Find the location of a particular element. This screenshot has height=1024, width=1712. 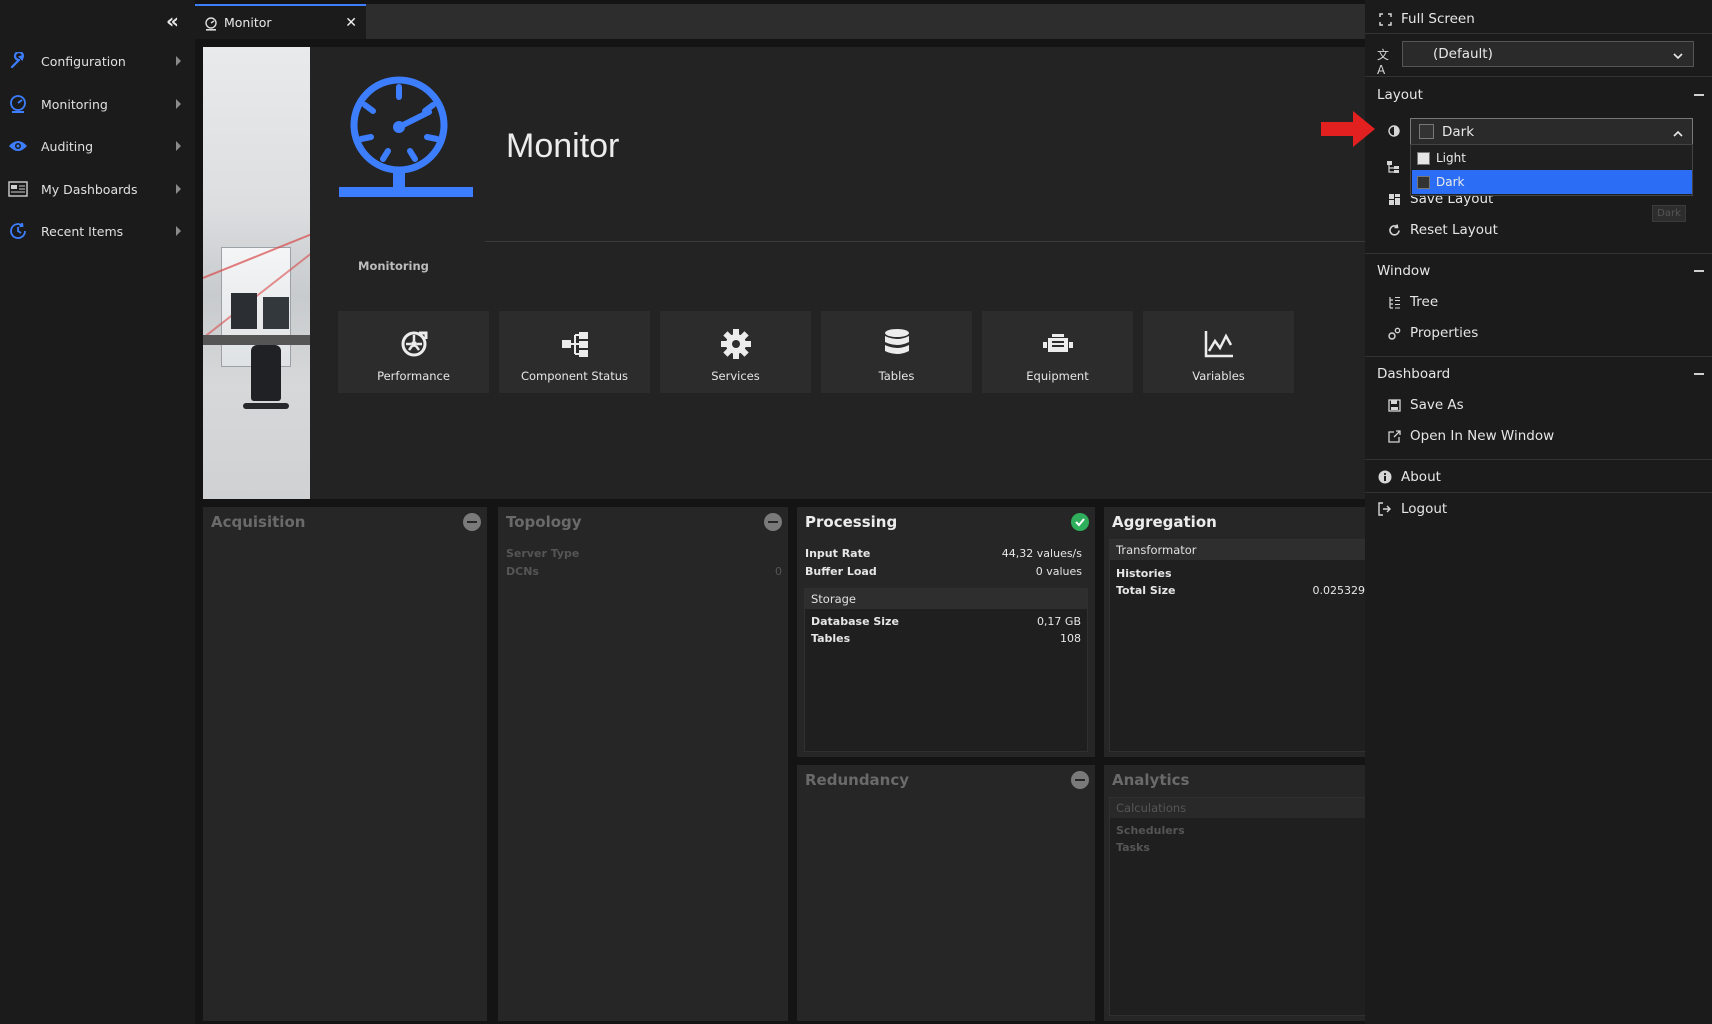

tile-performance: Performance is located at coordinates (413, 352).